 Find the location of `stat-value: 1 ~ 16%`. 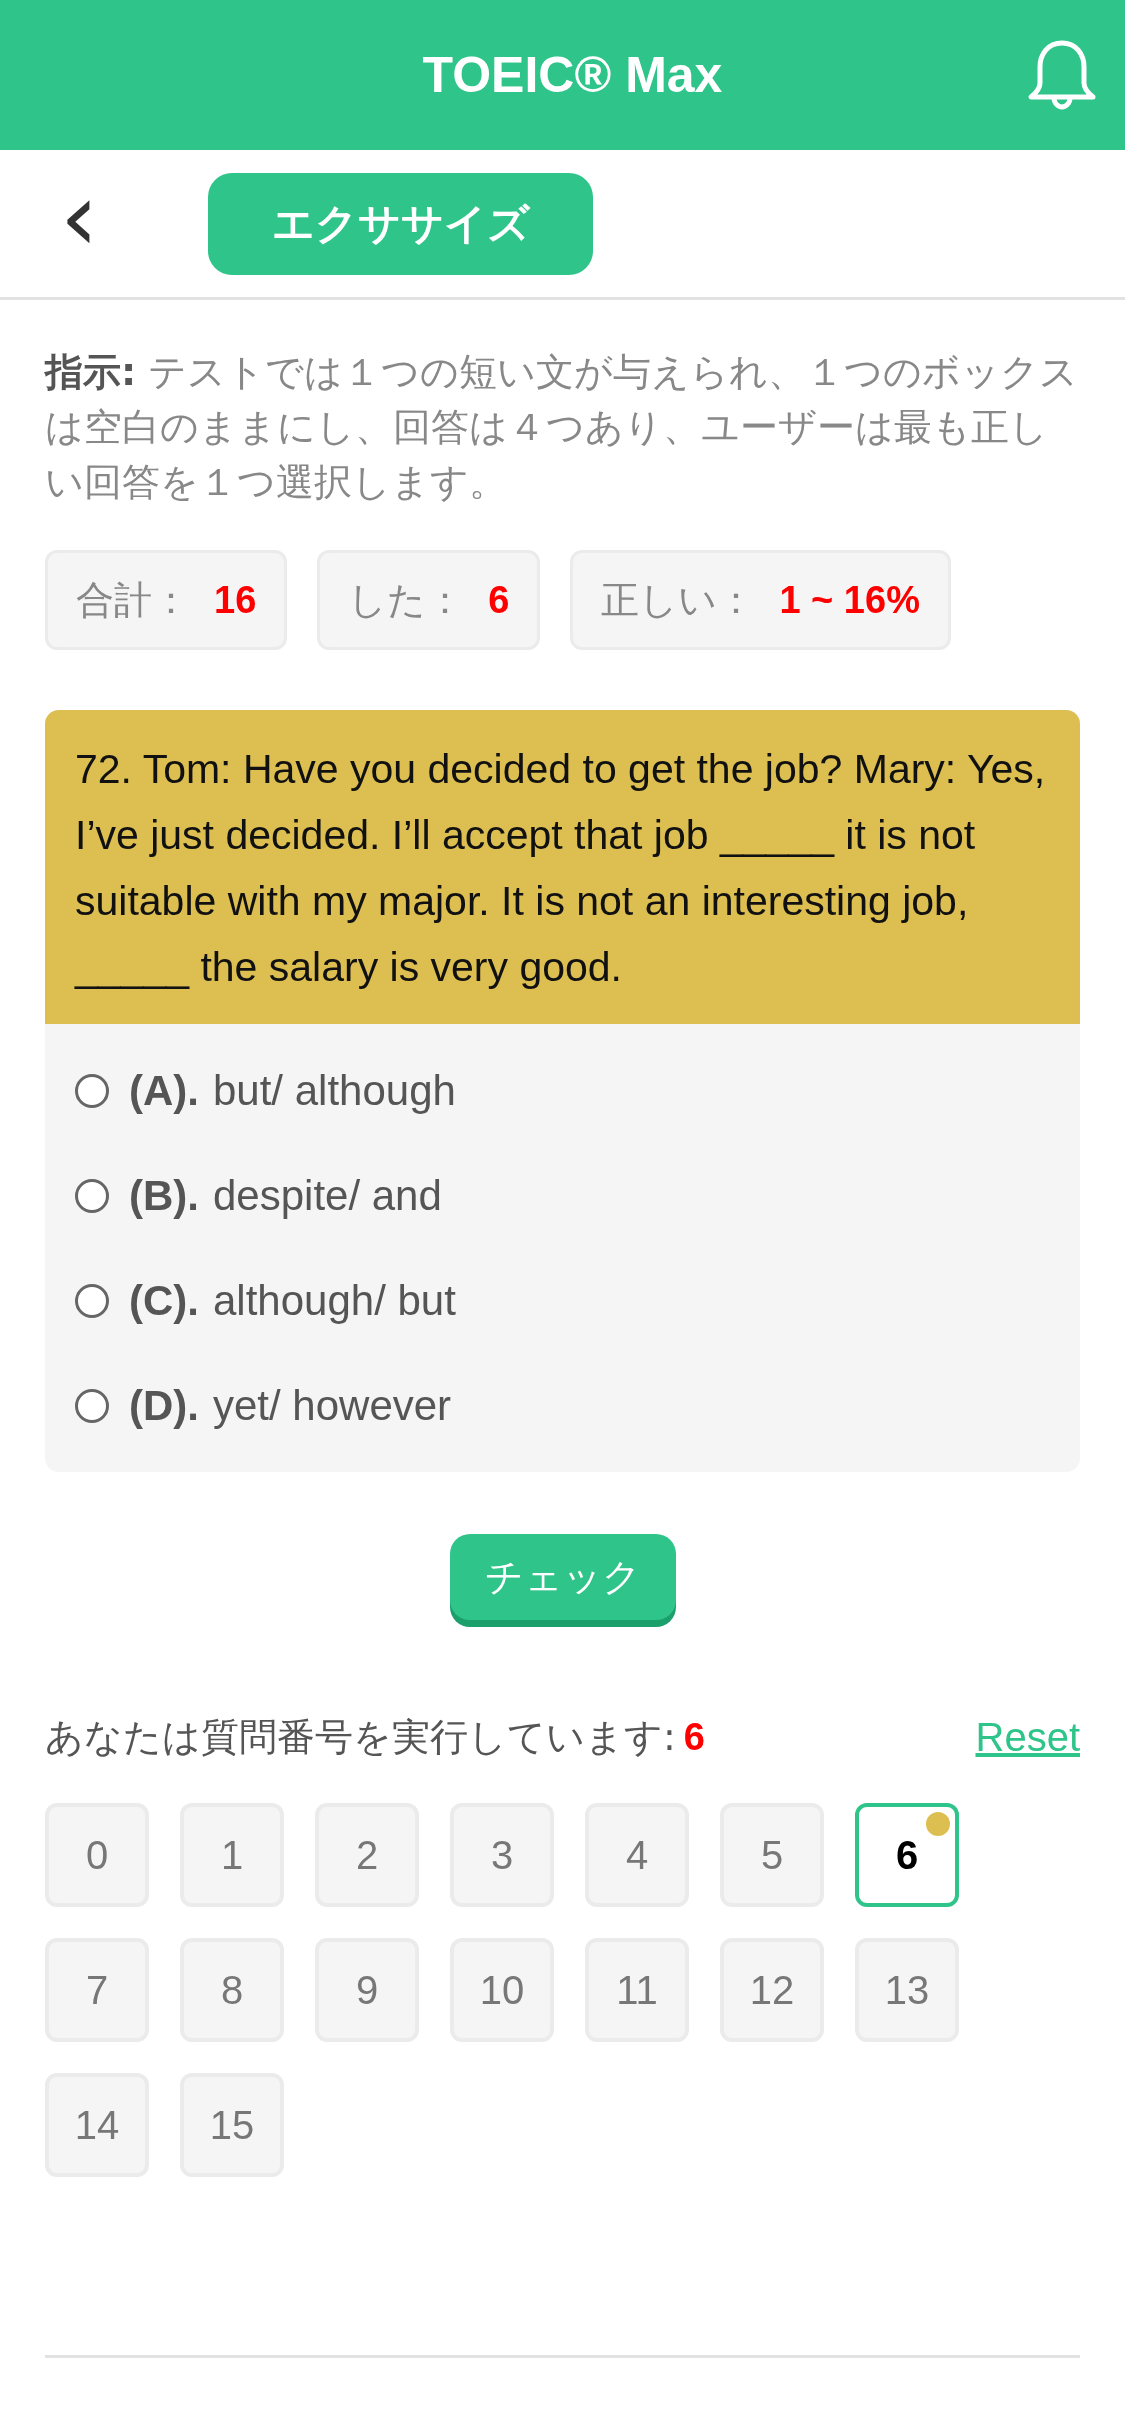

stat-value: 1 ~ 16% is located at coordinates (849, 600).